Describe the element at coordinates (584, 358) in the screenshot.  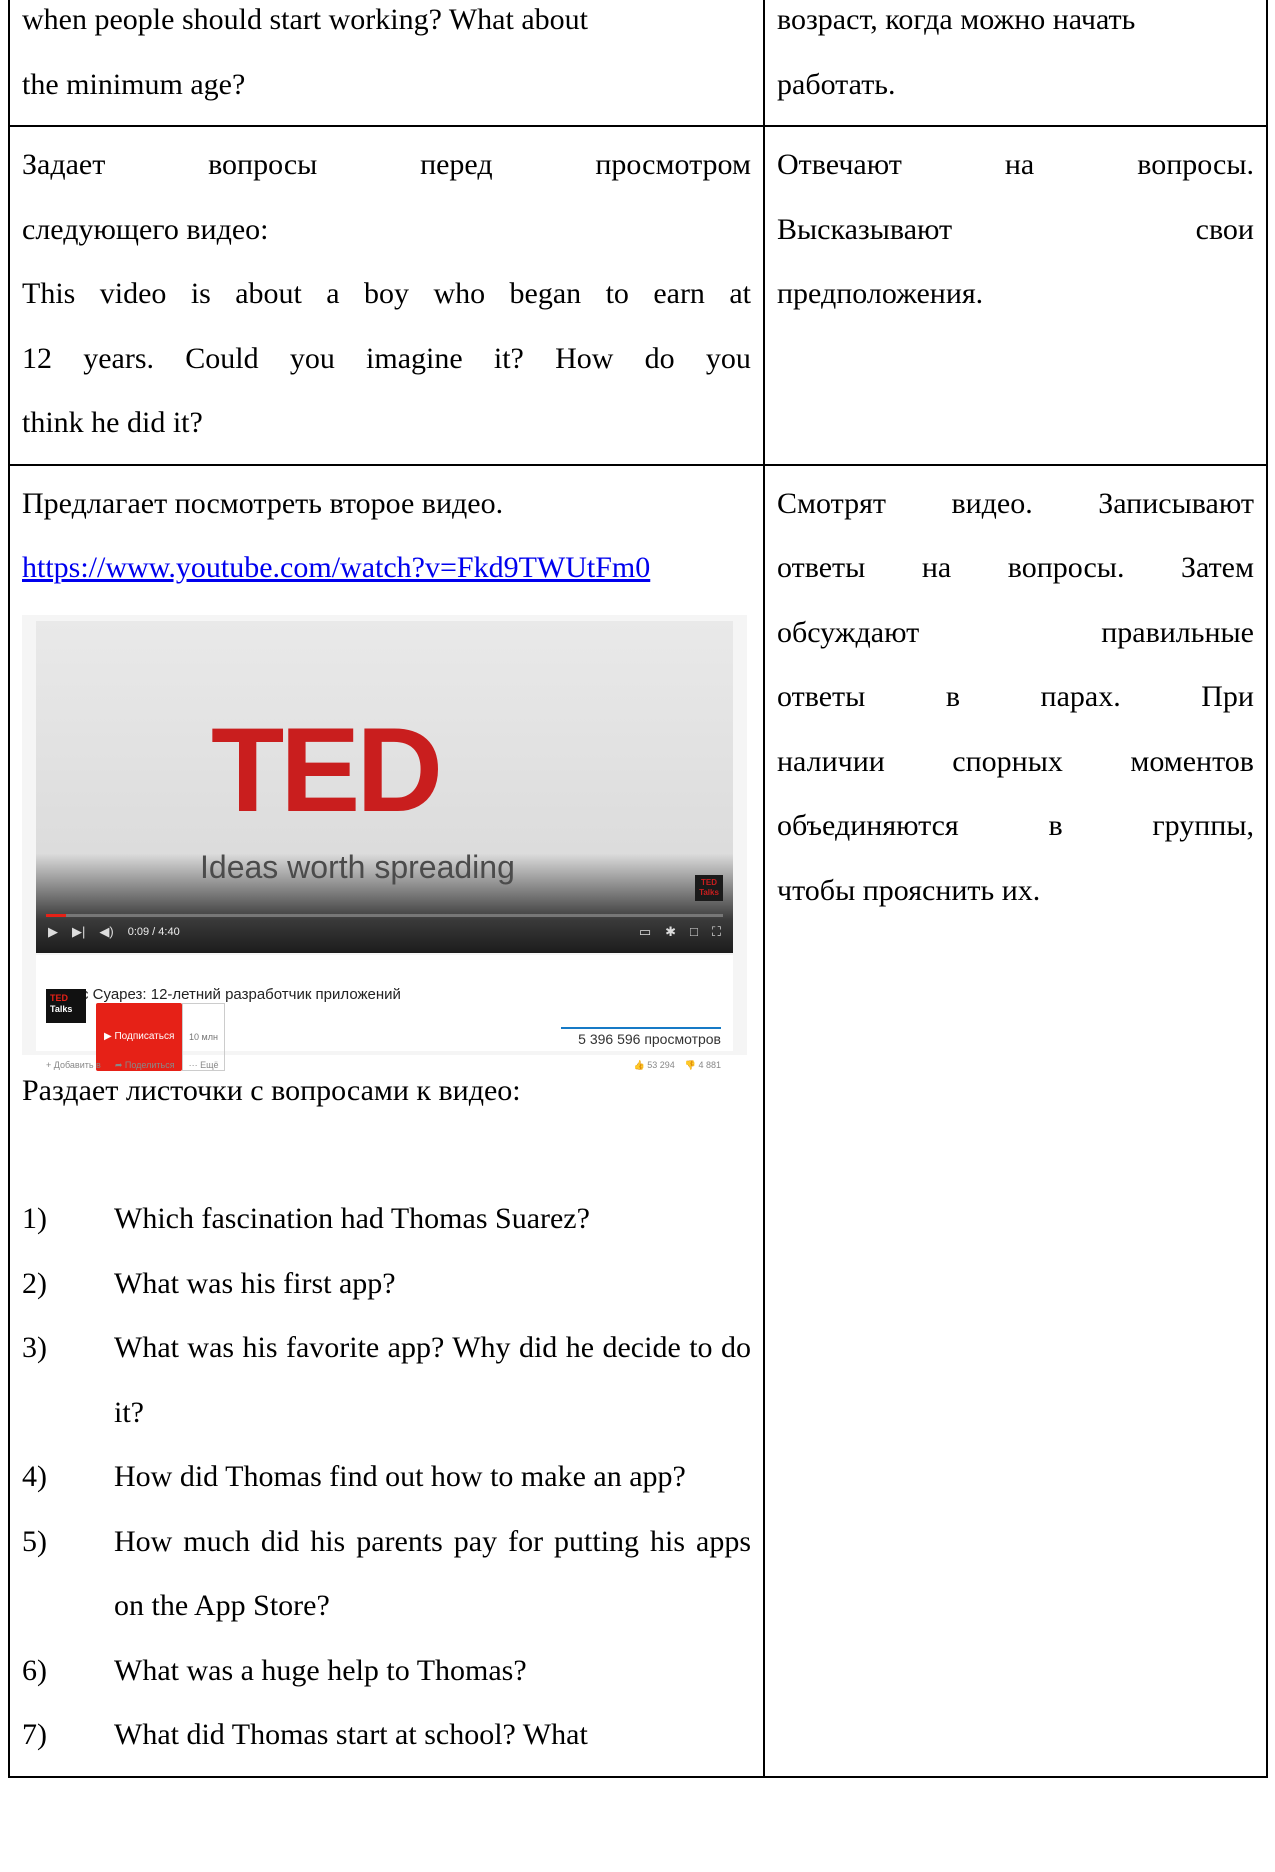
I see `word: How` at that location.